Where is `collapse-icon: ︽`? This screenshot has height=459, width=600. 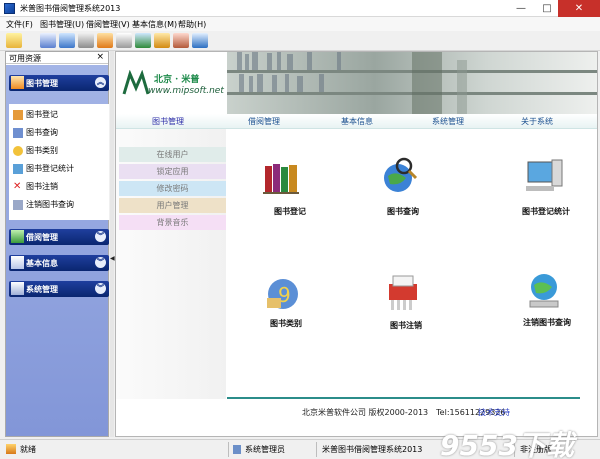 collapse-icon: ︽ is located at coordinates (100, 82).